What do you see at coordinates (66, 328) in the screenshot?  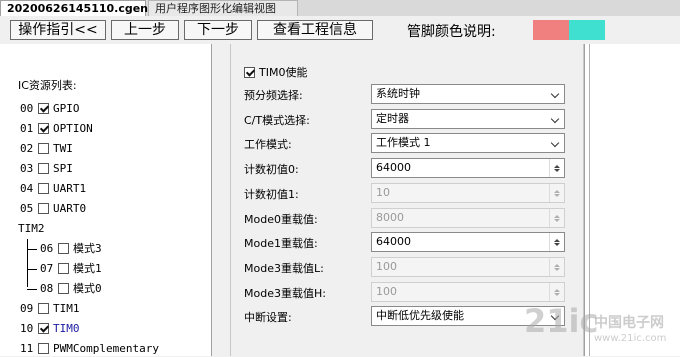 I see `resource-item-label: TIM0` at bounding box center [66, 328].